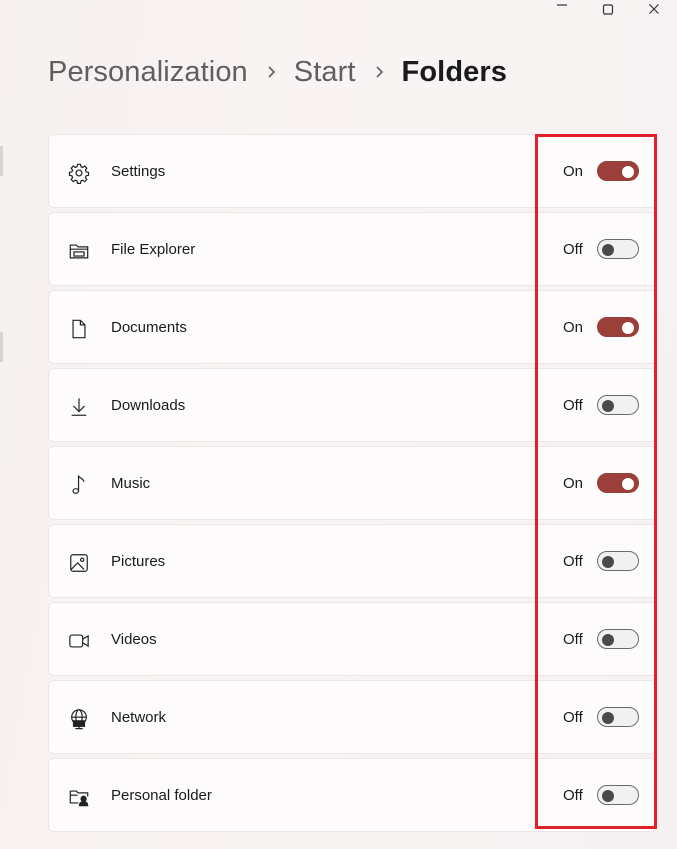 Image resolution: width=677 pixels, height=849 pixels. I want to click on toggle-column-highlight, so click(596, 481).